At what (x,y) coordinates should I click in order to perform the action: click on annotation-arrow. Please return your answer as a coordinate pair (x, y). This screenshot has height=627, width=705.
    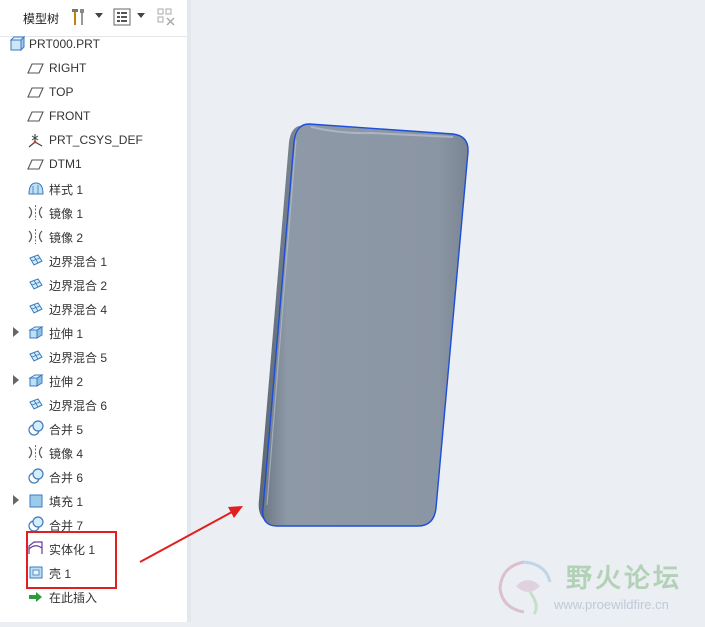
    Looking at the image, I should click on (191, 534).